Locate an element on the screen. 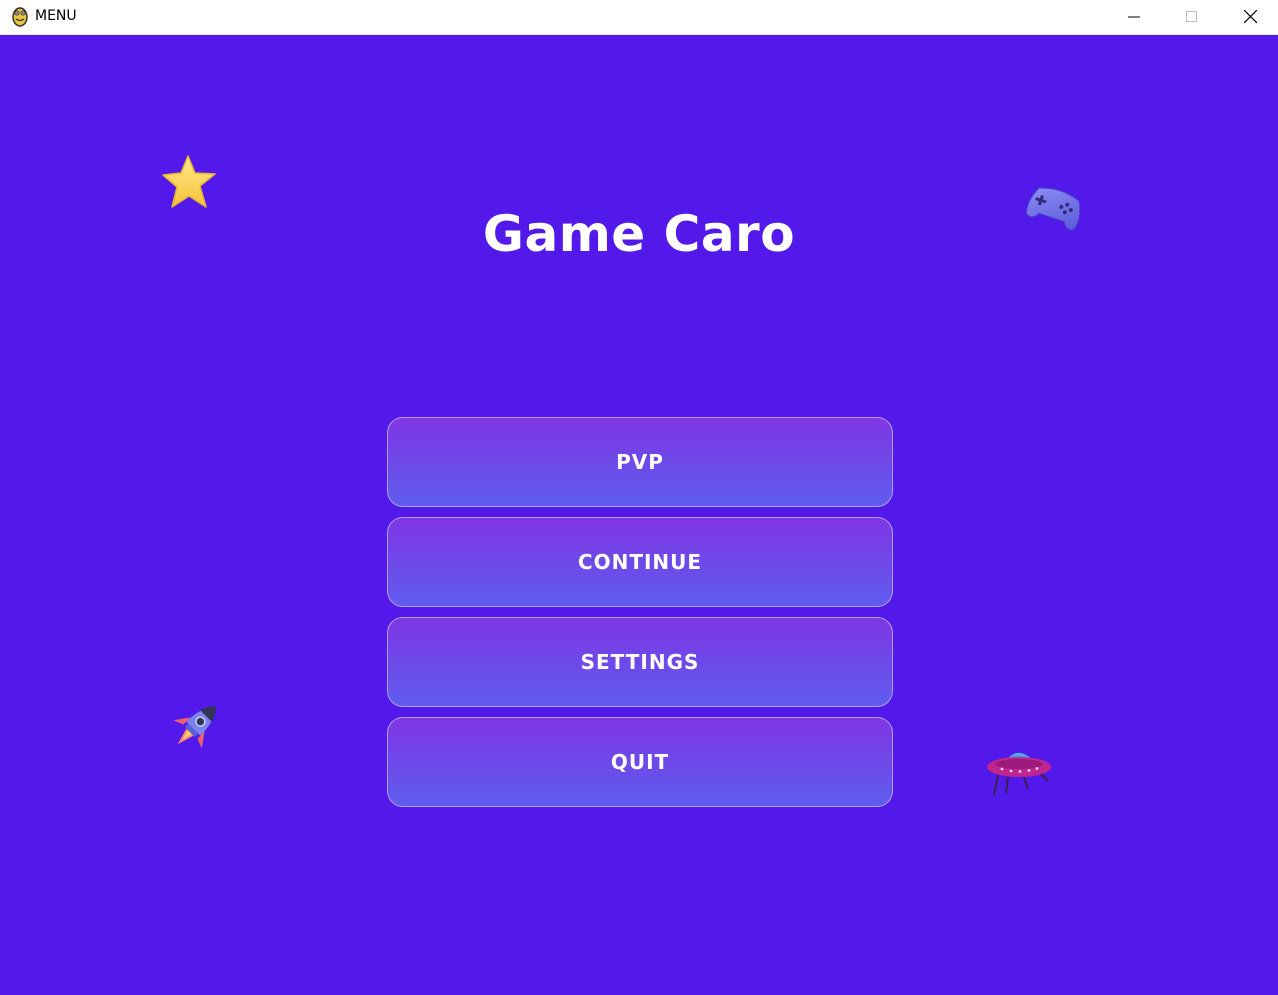 This screenshot has height=995, width=1278. close-button is located at coordinates (1249, 17).